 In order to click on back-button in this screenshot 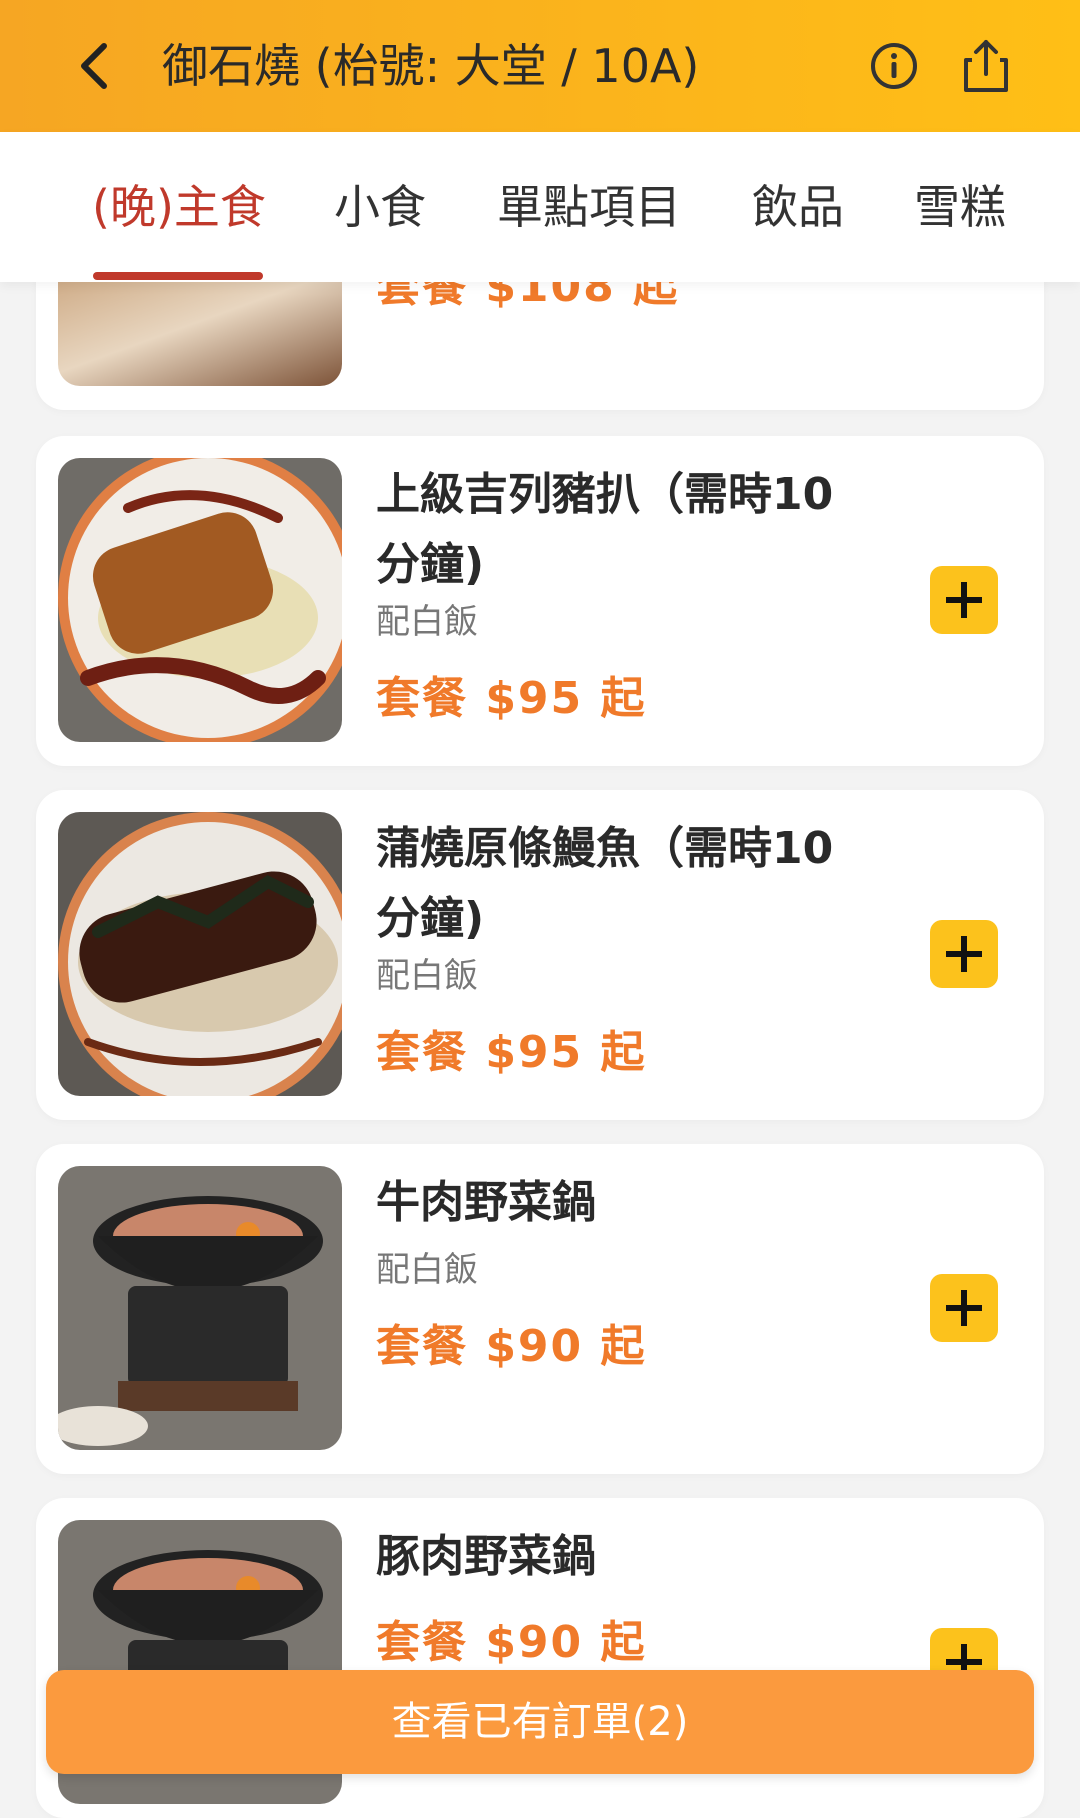, I will do `click(98, 66)`.